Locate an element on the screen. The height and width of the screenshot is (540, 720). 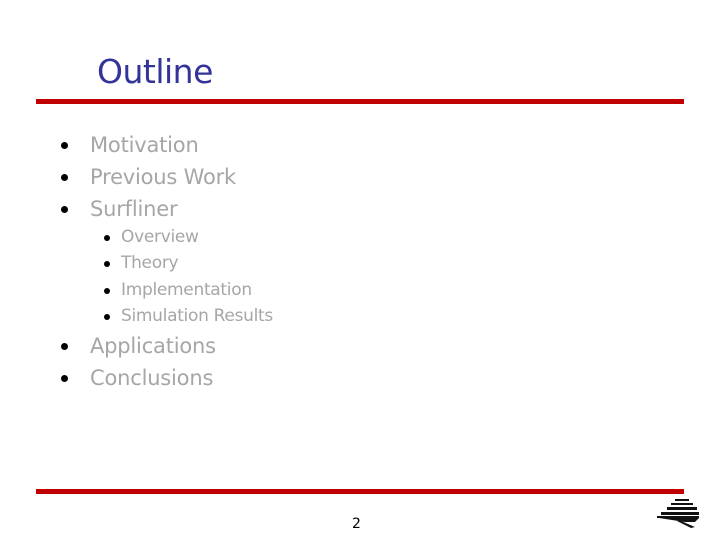
stacked-bars-logo-icon is located at coordinates (678, 513).